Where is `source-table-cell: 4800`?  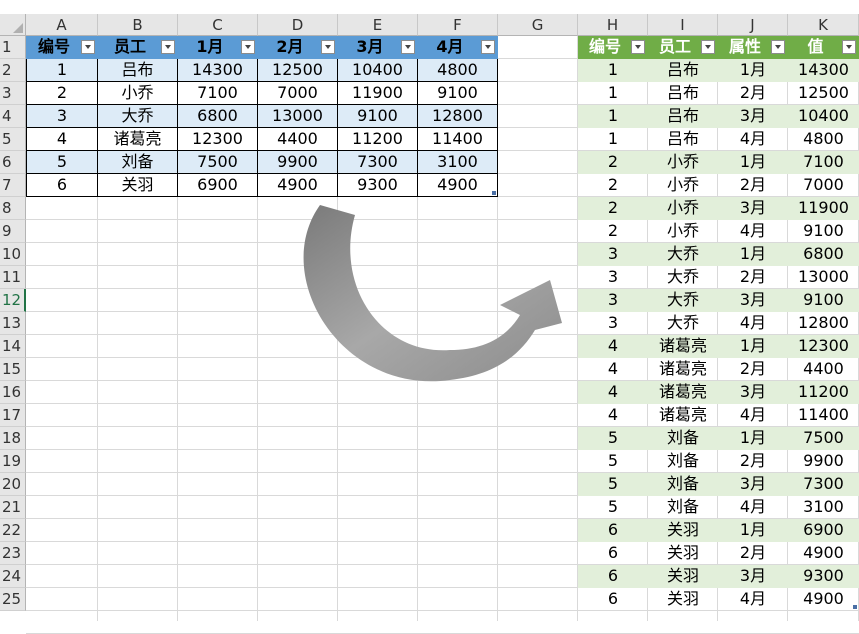 source-table-cell: 4800 is located at coordinates (458, 70).